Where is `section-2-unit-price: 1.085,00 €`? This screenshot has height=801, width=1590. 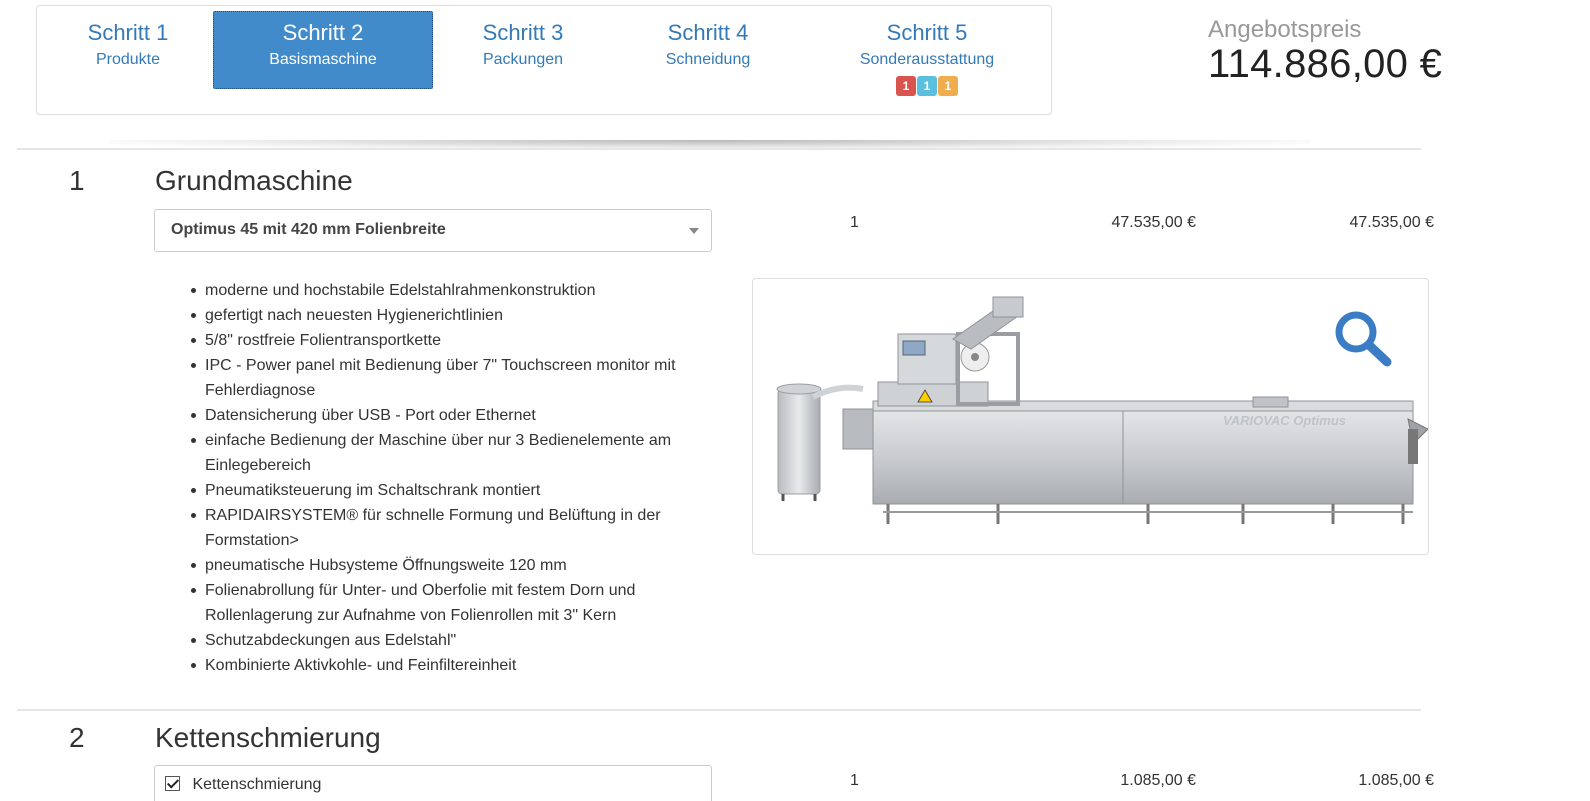
section-2-unit-price: 1.085,00 € is located at coordinates (1158, 780).